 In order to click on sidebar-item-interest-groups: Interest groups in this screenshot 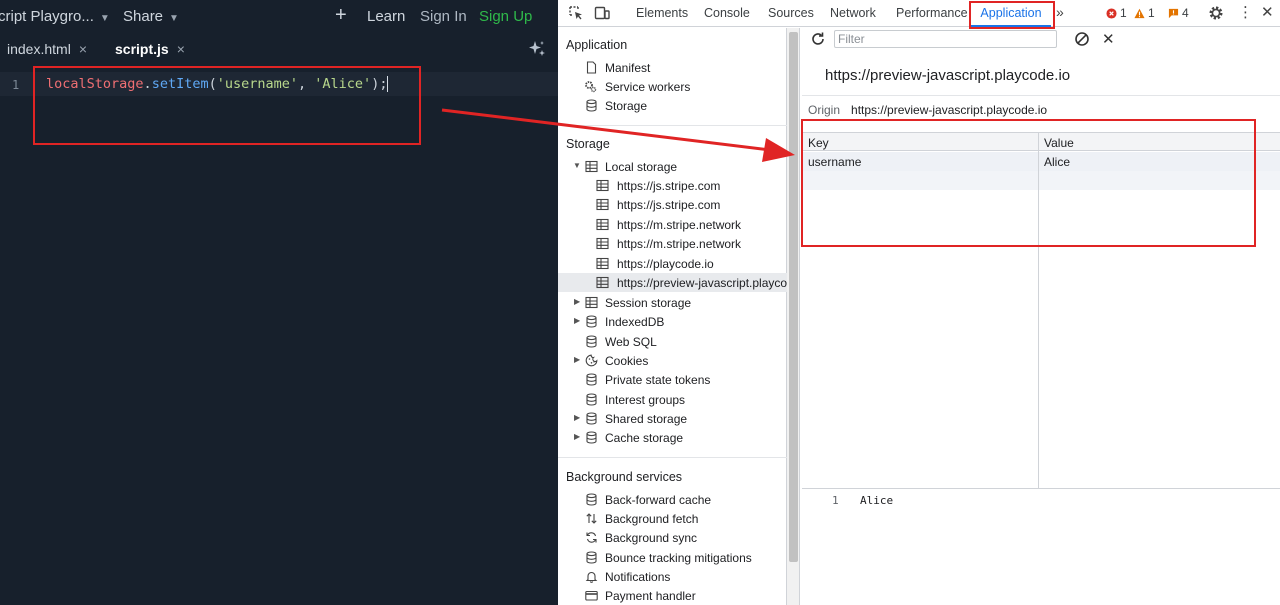, I will do `click(672, 399)`.